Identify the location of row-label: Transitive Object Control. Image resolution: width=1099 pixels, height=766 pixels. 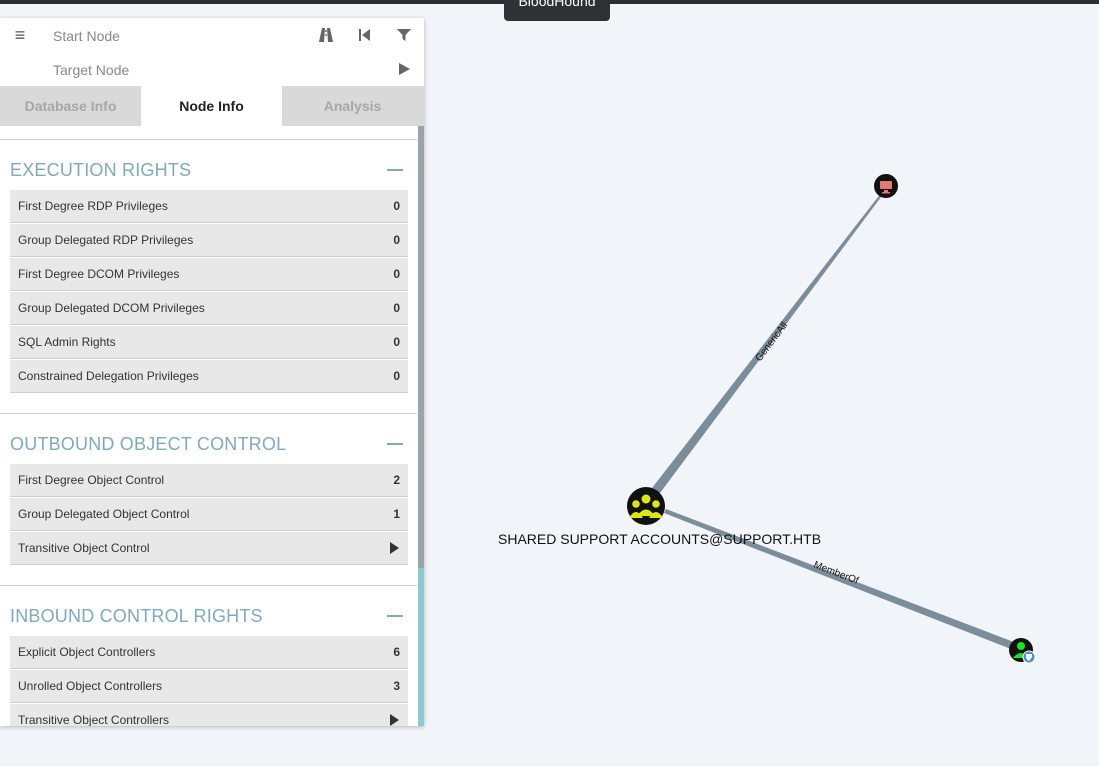
(84, 548).